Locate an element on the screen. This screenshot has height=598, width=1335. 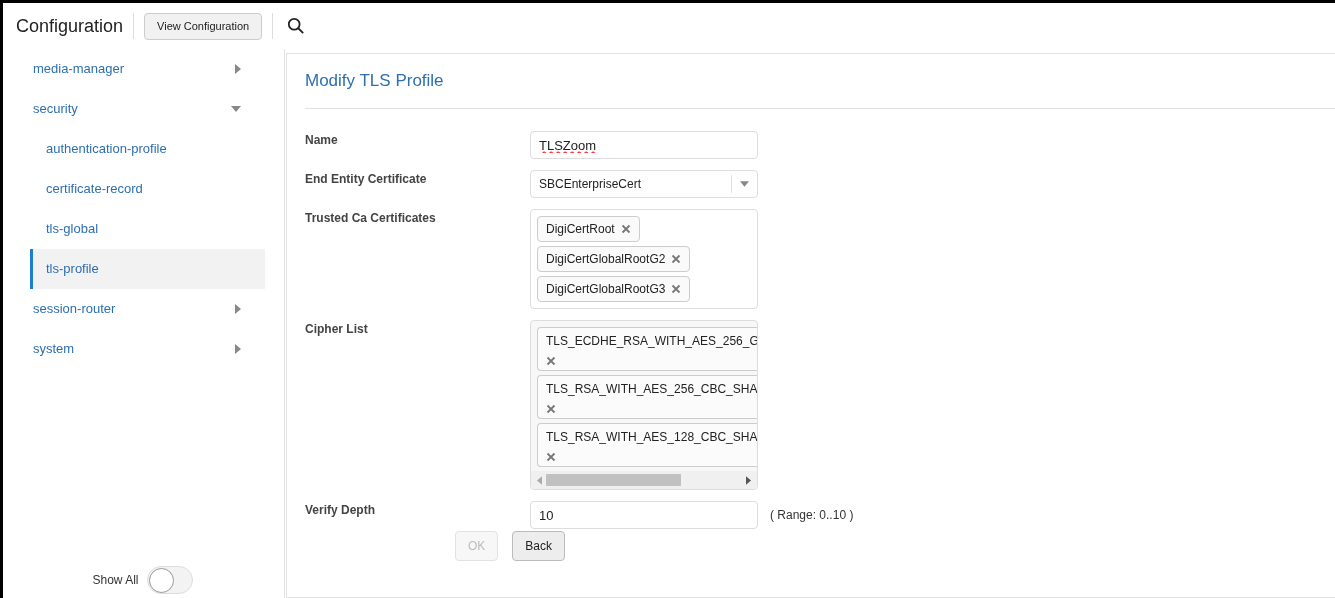
scroll-right-icon is located at coordinates (748, 480).